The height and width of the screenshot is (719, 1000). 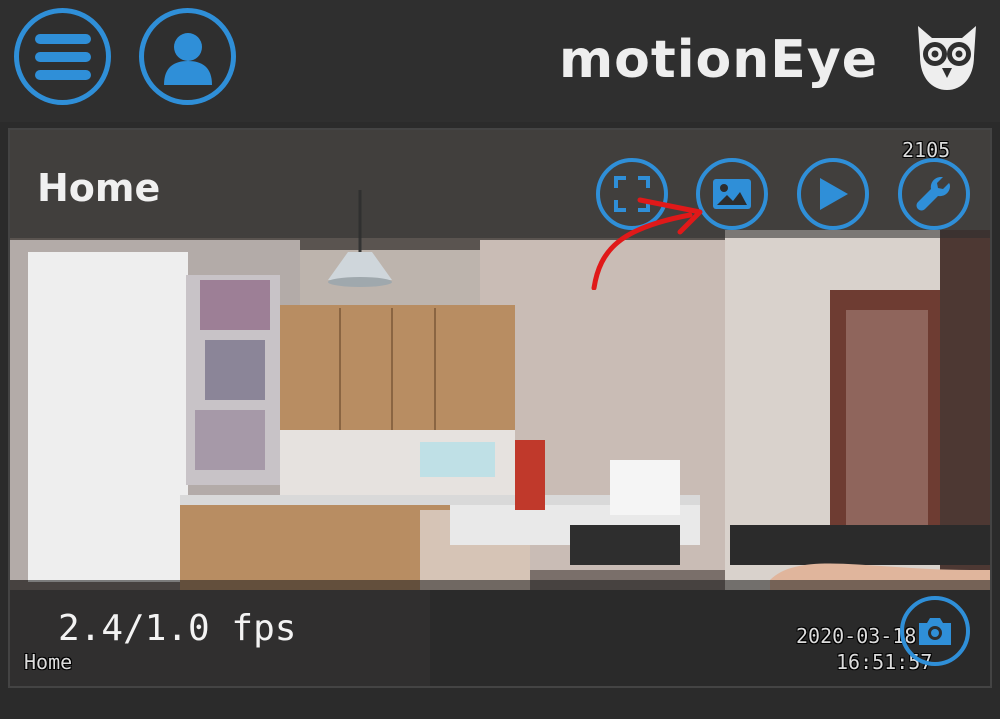 I want to click on overlay-camera-label: Home, so click(x=48, y=662).